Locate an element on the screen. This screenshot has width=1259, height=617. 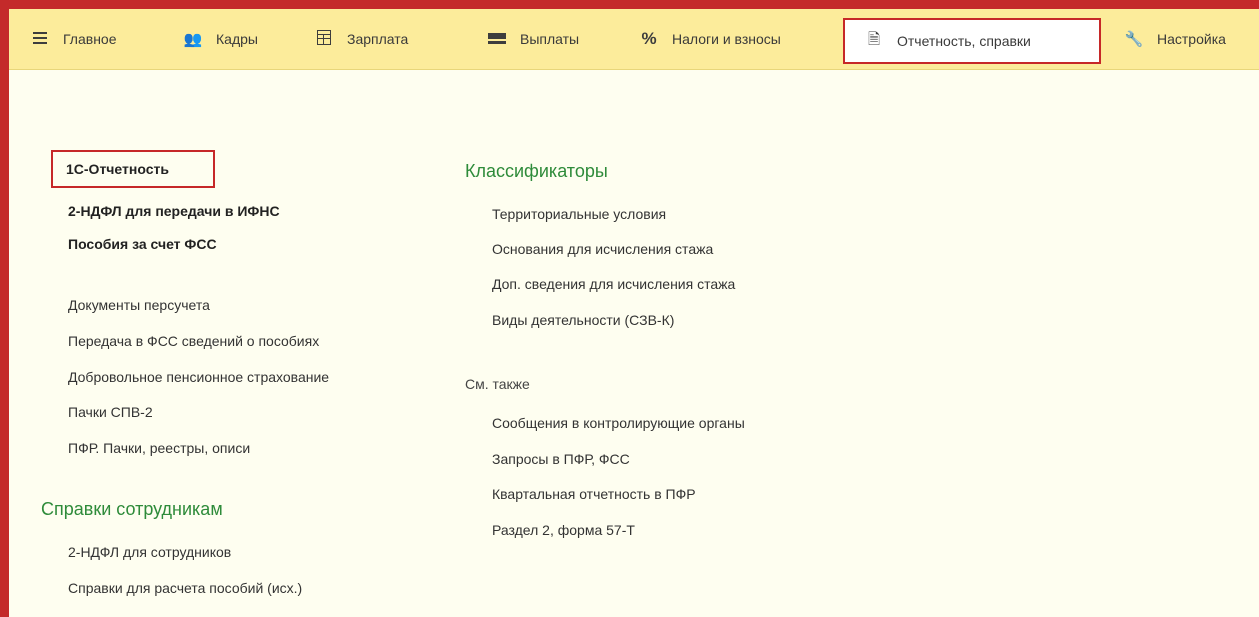
nav-personnel-label: Кадры is located at coordinates (237, 39).